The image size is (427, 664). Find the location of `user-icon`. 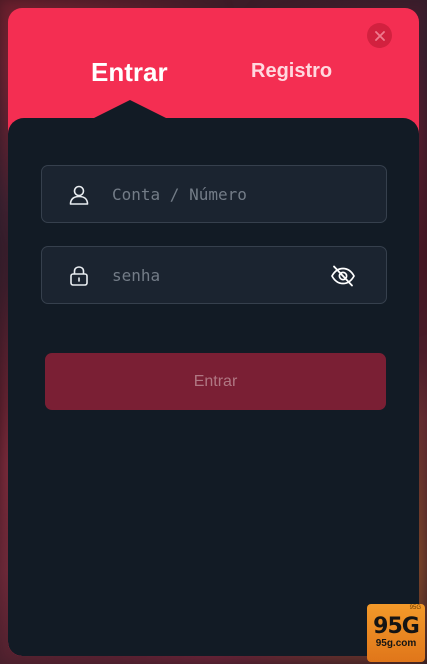

user-icon is located at coordinates (79, 195).